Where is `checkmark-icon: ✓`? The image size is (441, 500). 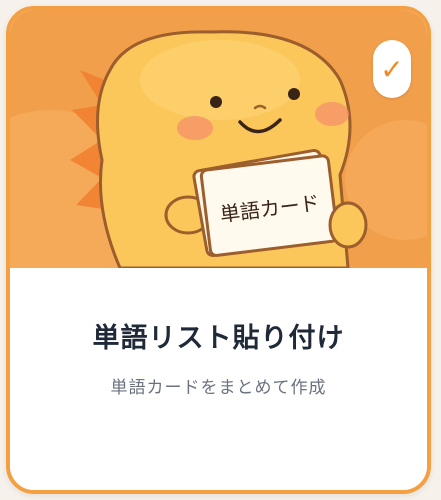 checkmark-icon: ✓ is located at coordinates (392, 69).